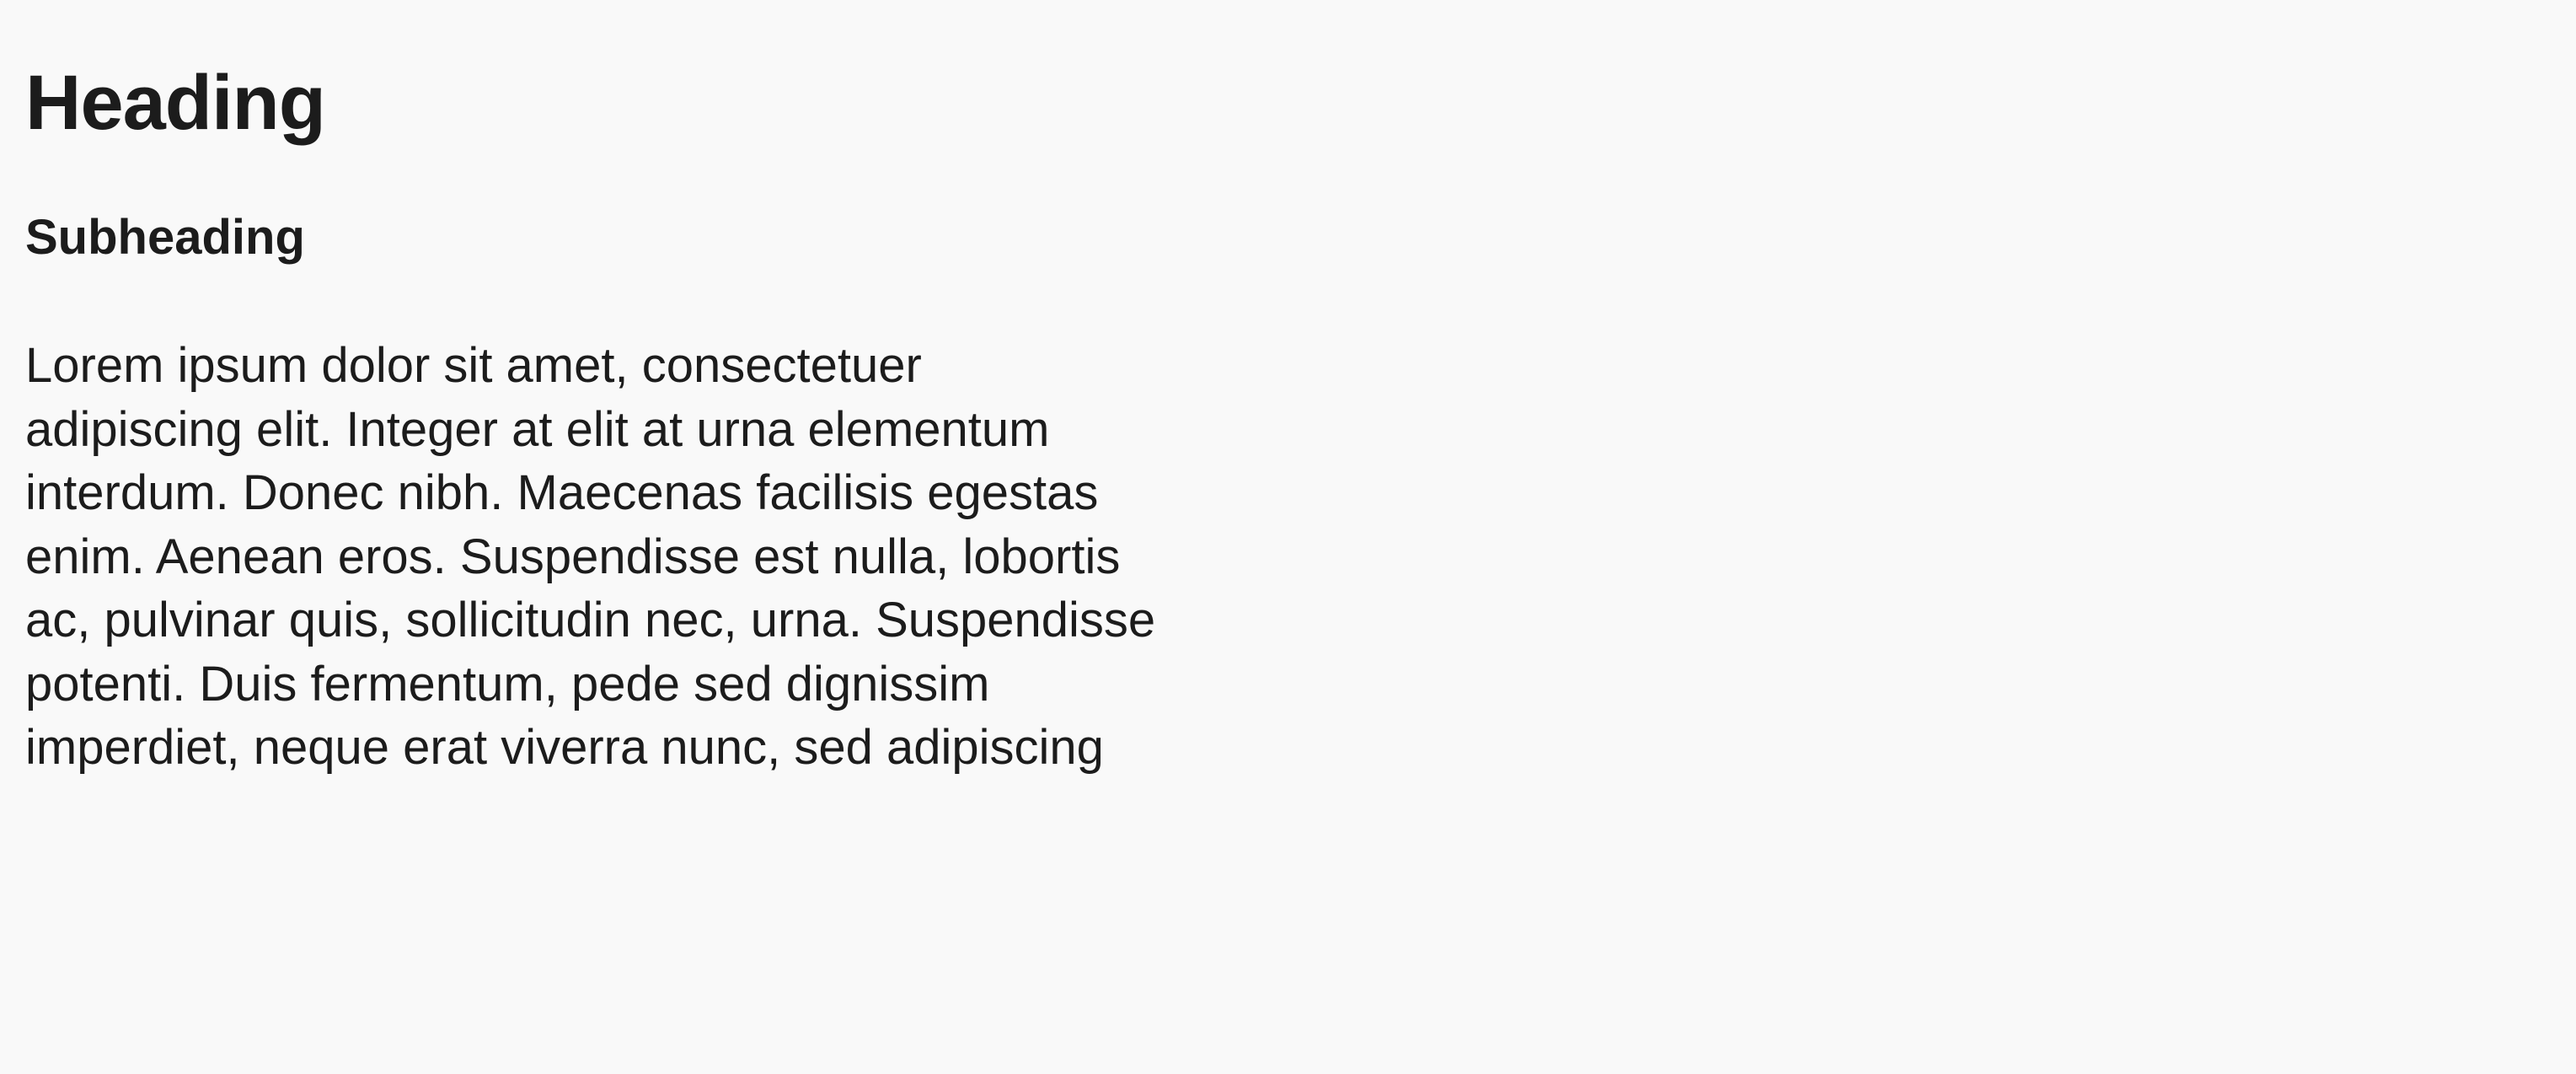 Image resolution: width=2576 pixels, height=1074 pixels. Describe the element at coordinates (165, 237) in the screenshot. I see `page-subheading: Subheading` at that location.